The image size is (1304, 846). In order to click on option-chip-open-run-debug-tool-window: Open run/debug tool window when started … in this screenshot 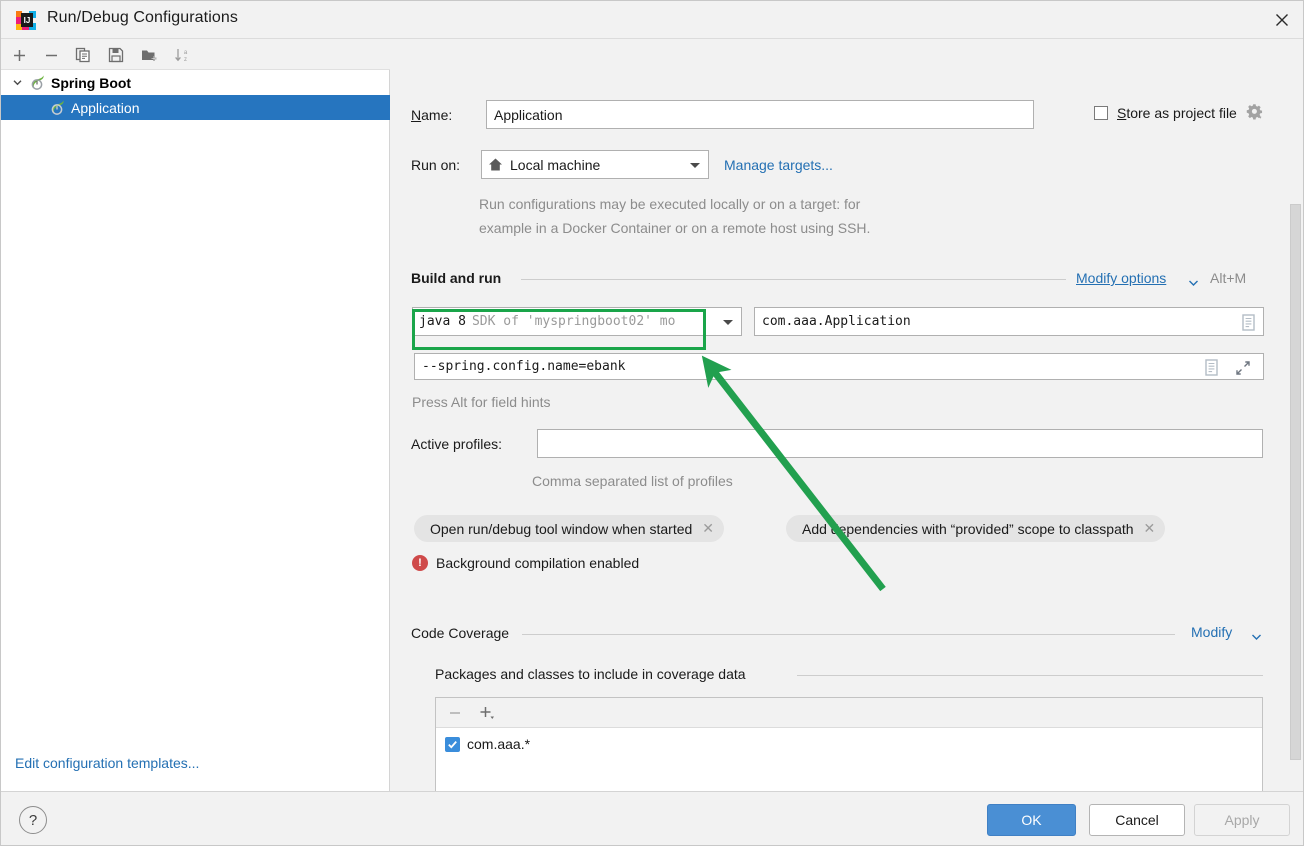, I will do `click(569, 528)`.